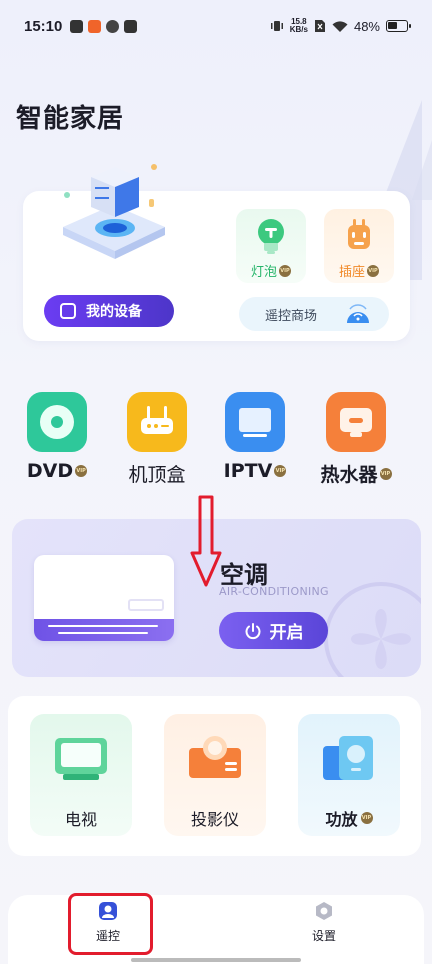 The image size is (432, 964). What do you see at coordinates (110, 924) in the screenshot?
I see `annotation-highlight-box` at bounding box center [110, 924].